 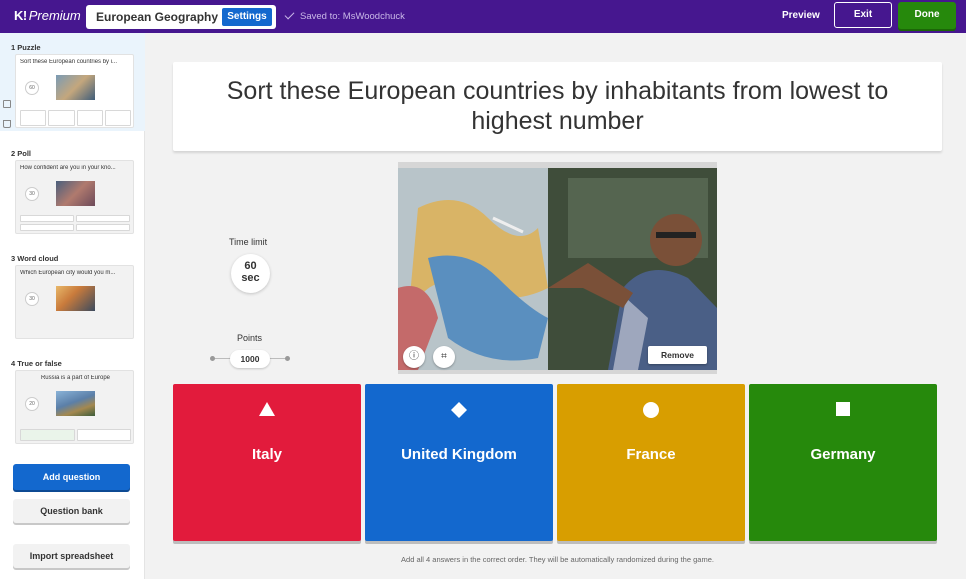 What do you see at coordinates (444, 357) in the screenshot?
I see `crop-icon: ⌗` at bounding box center [444, 357].